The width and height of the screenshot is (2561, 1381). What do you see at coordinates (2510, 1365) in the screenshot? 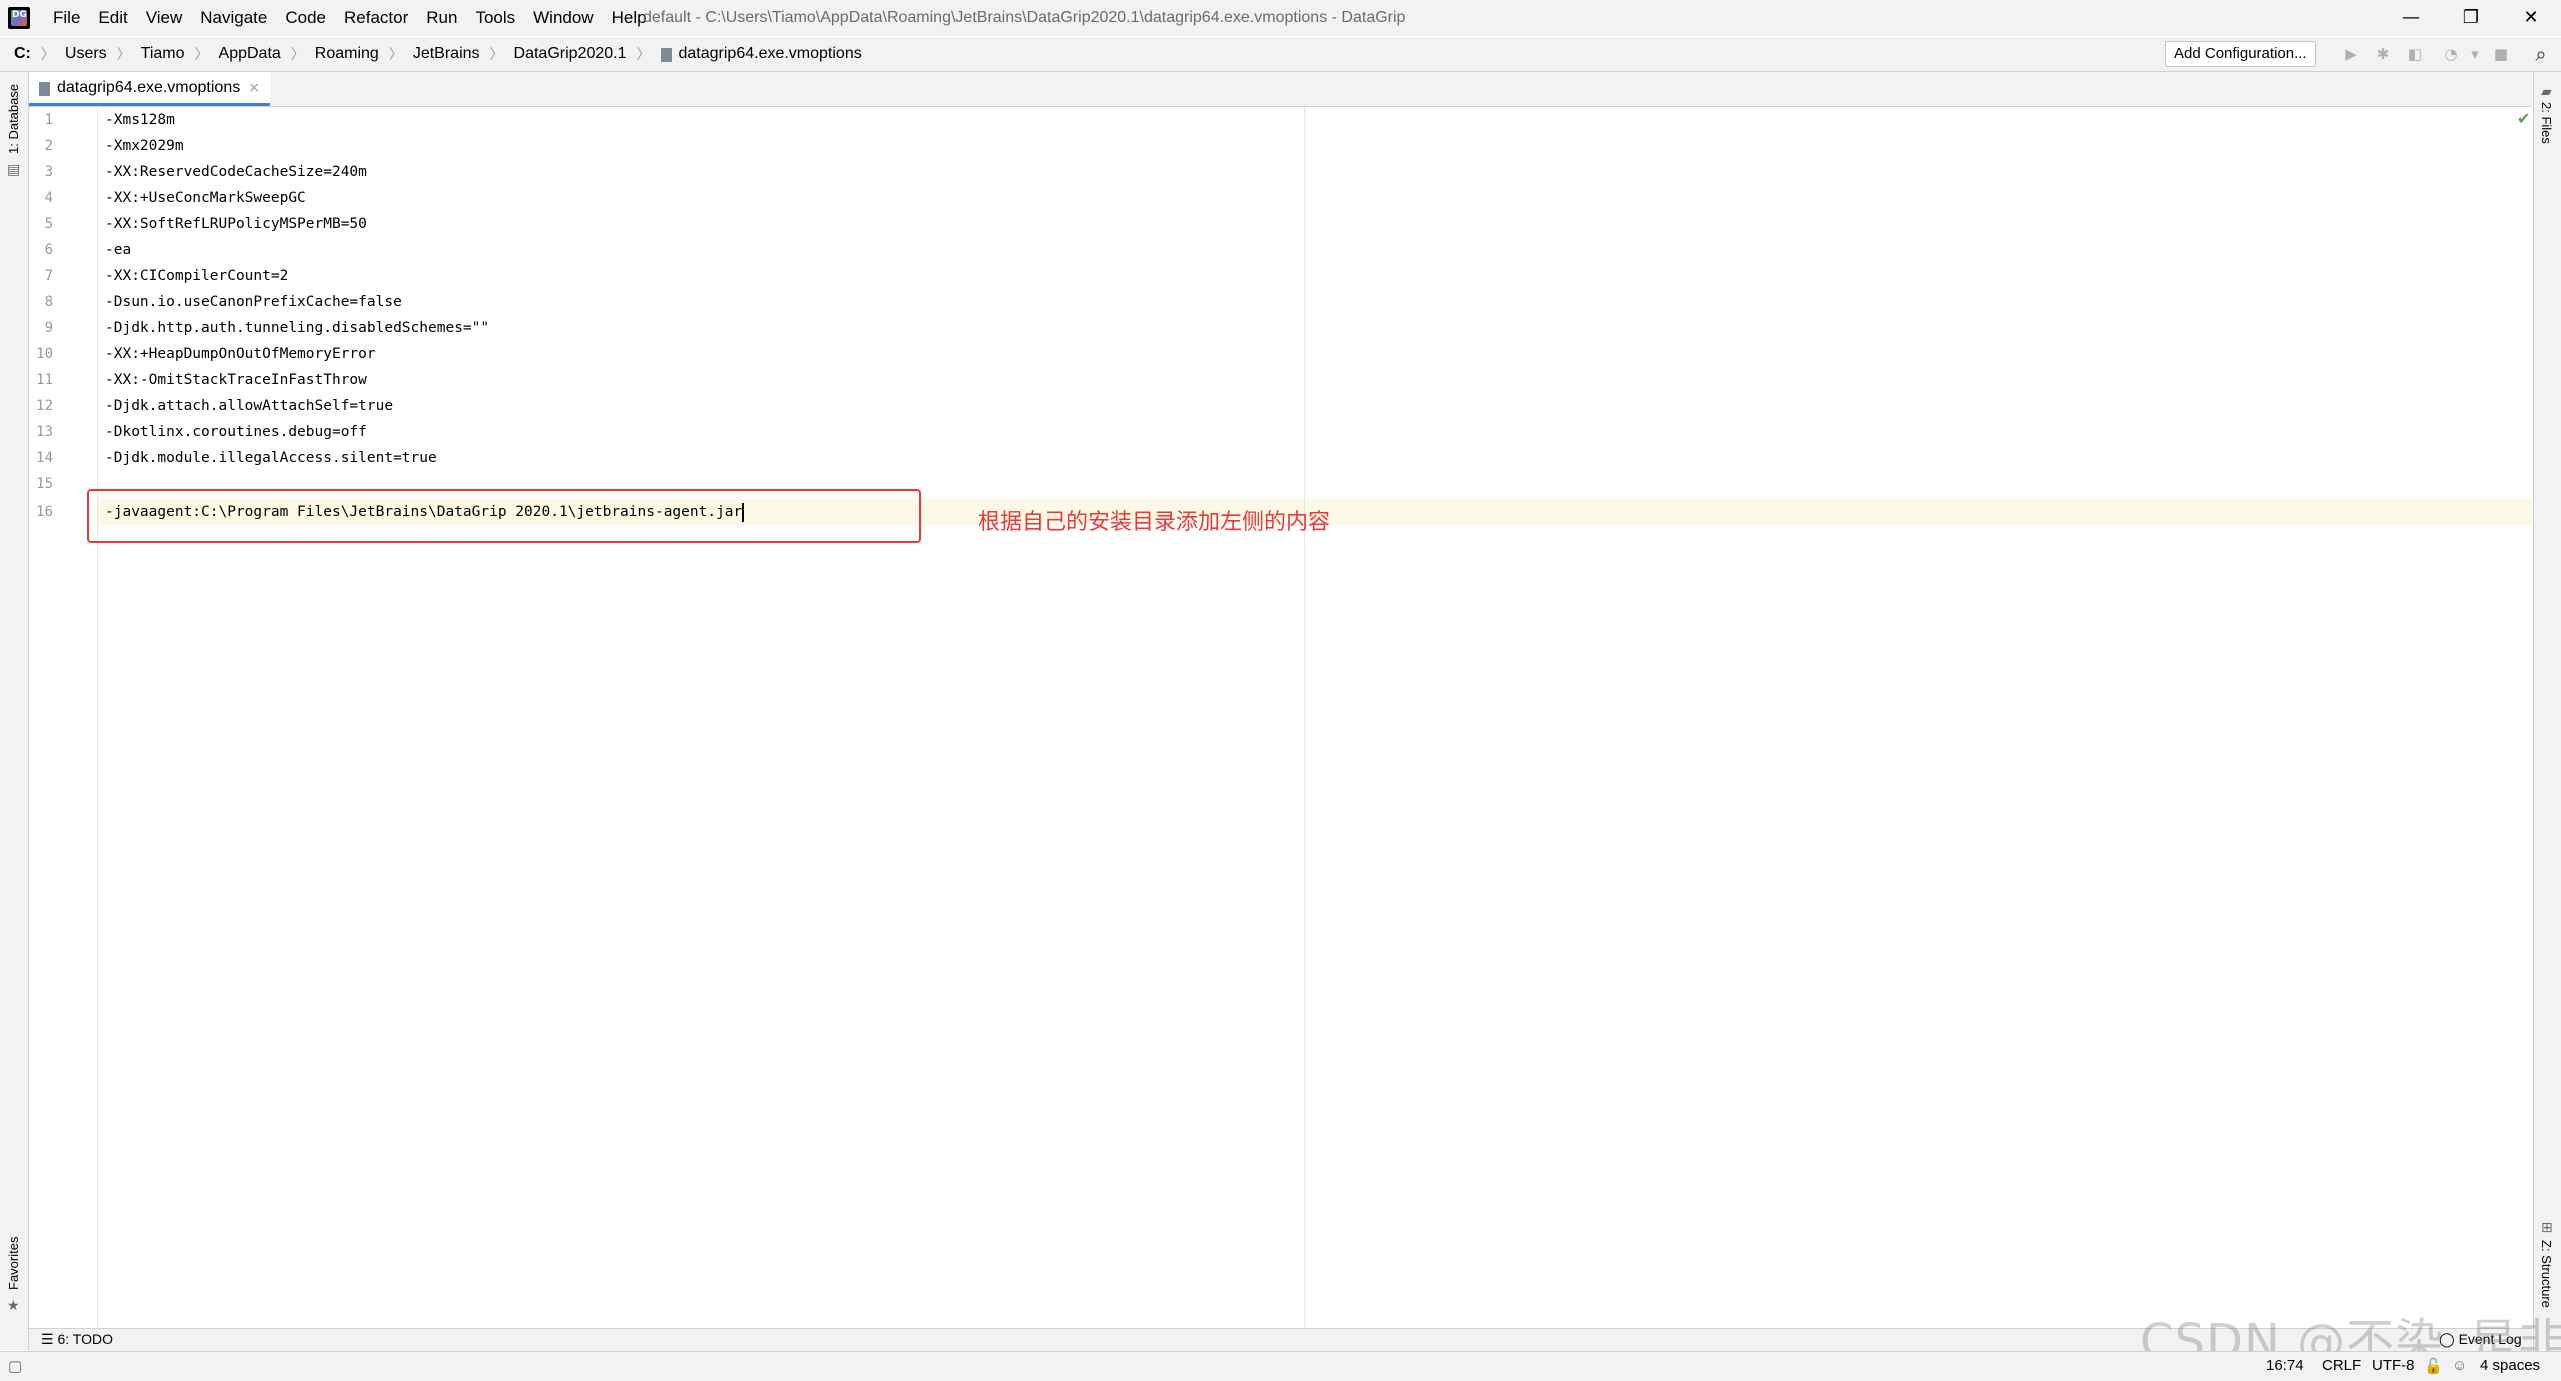
I see `indent-setting: 4 spaces` at bounding box center [2510, 1365].